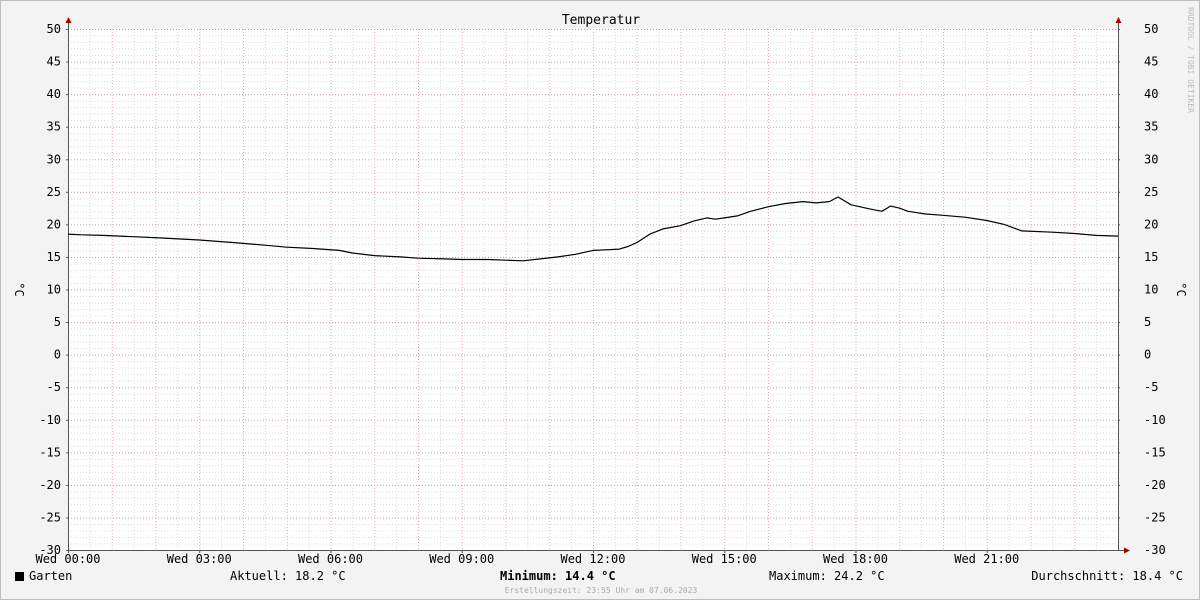 Image resolution: width=1200 pixels, height=600 pixels. What do you see at coordinates (54, 94) in the screenshot?
I see `y-tick-label-left: 40` at bounding box center [54, 94].